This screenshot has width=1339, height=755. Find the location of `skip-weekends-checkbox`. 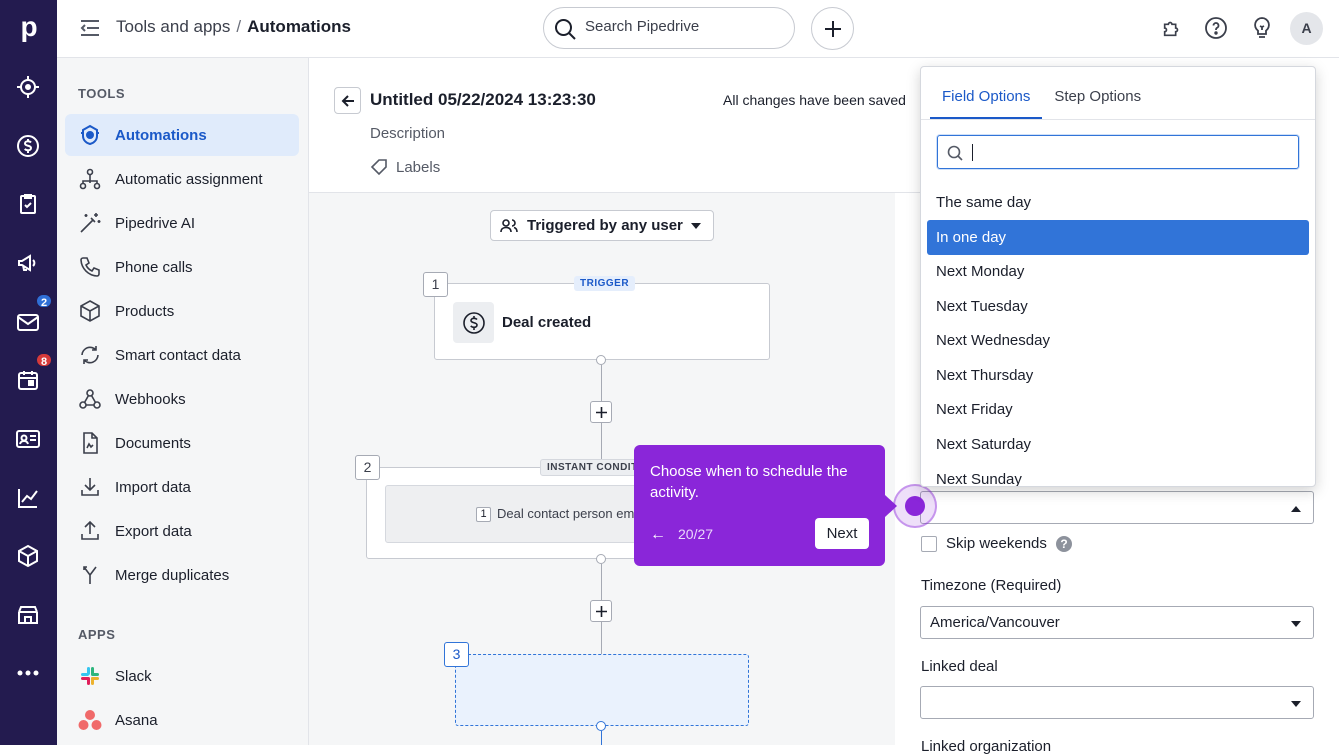

skip-weekends-checkbox is located at coordinates (929, 544).